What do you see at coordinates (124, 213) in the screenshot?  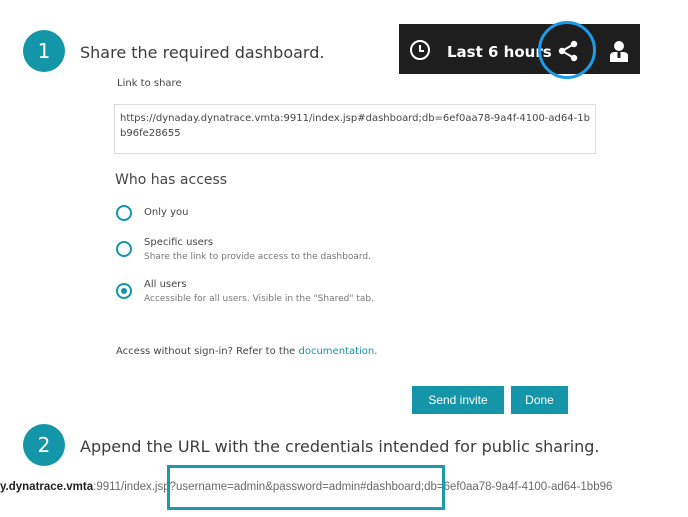 I see `radio-only-you` at bounding box center [124, 213].